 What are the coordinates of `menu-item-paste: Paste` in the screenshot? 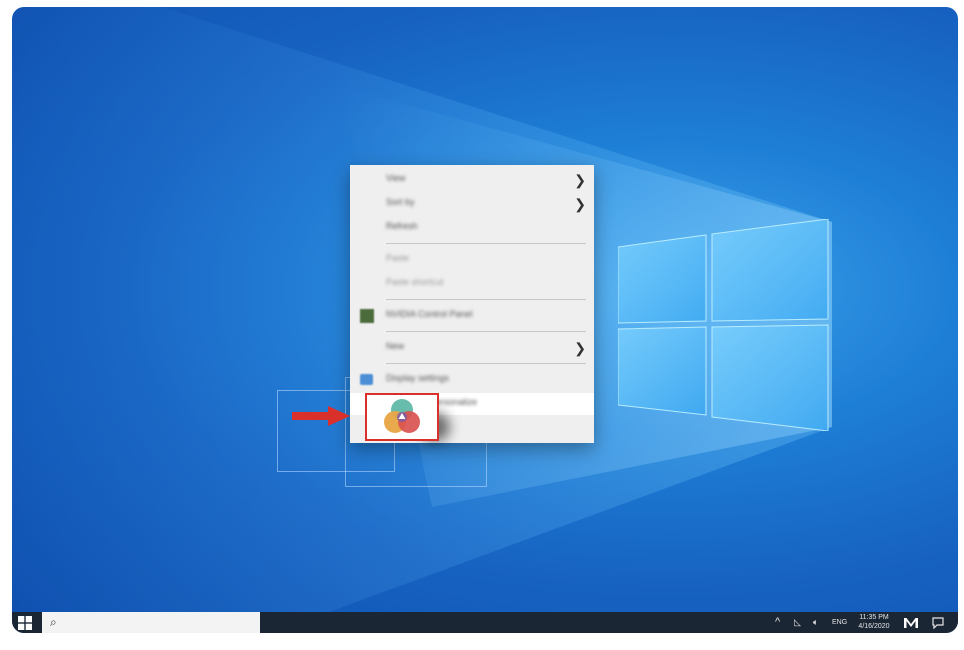 It's located at (472, 260).